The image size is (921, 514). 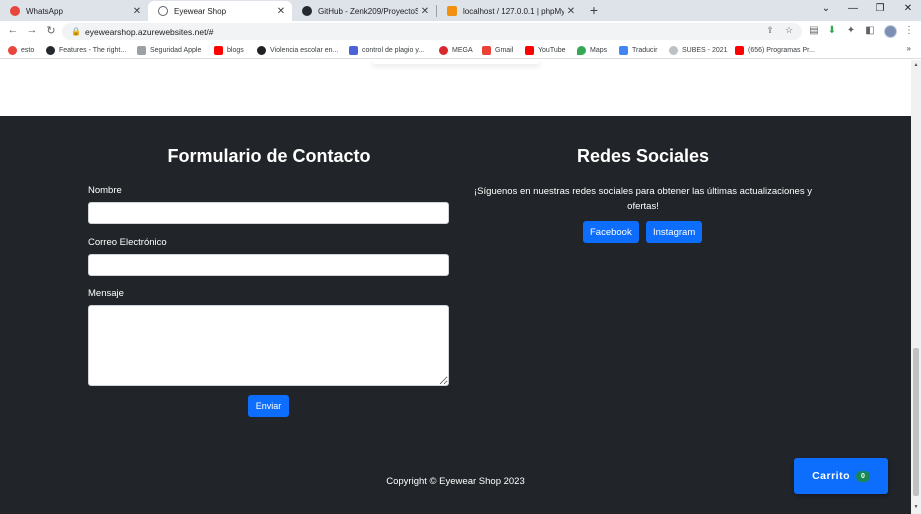 I want to click on bookmark-label: esto, so click(x=28, y=50).